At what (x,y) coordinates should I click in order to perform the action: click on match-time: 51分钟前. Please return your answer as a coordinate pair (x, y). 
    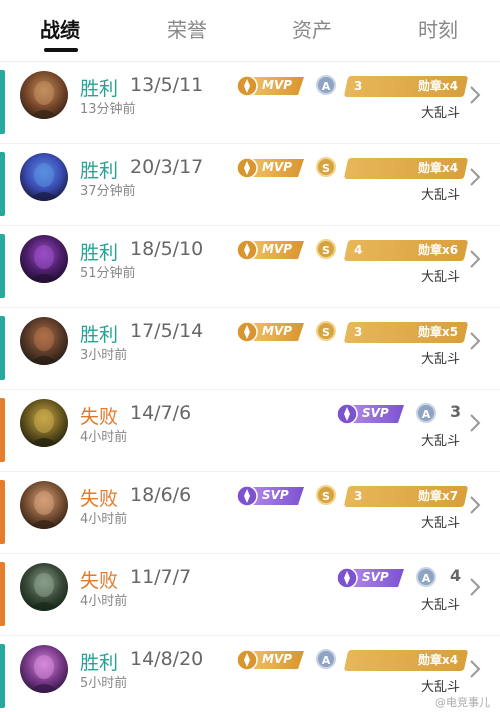
    Looking at the image, I should click on (108, 273).